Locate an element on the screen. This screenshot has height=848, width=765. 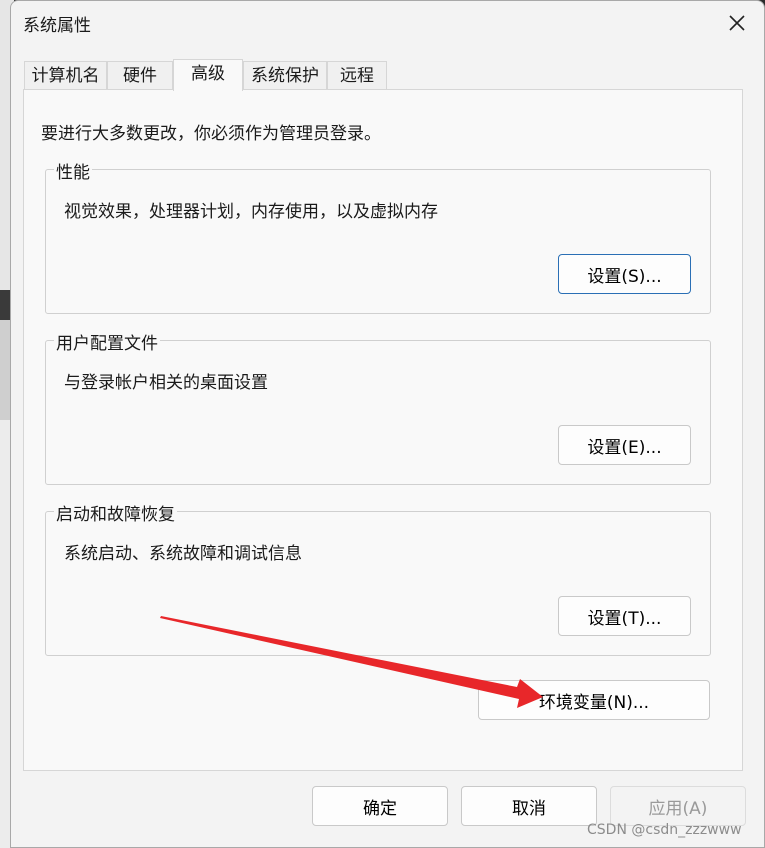
tab-system-protection: 系统保护 is located at coordinates (285, 75).